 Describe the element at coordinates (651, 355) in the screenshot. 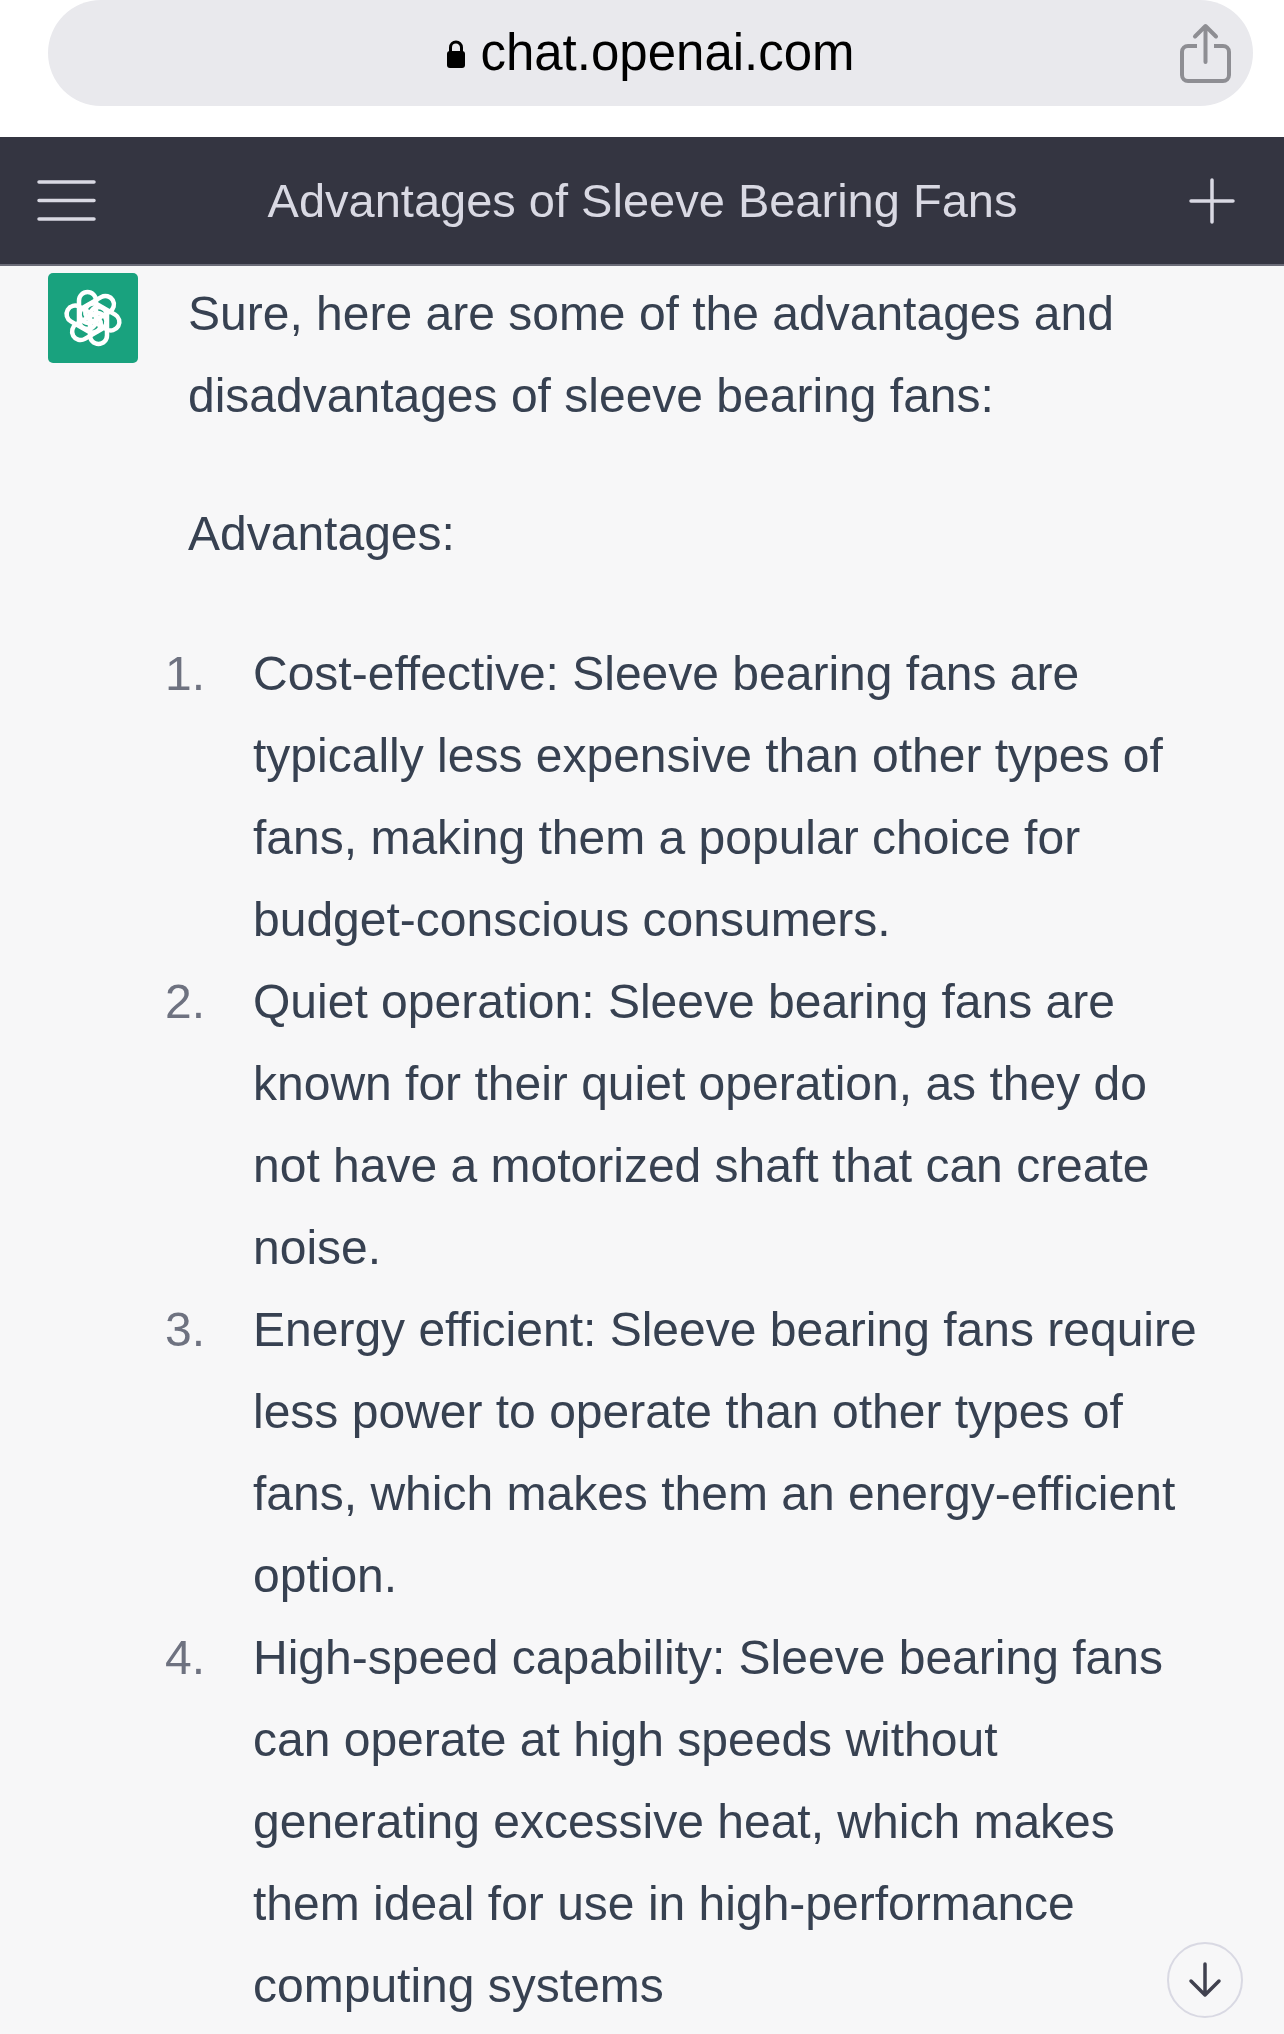

I see `message-text: Sure, here are some of the advantages and disadvantages of sleeve bearing fans:` at that location.